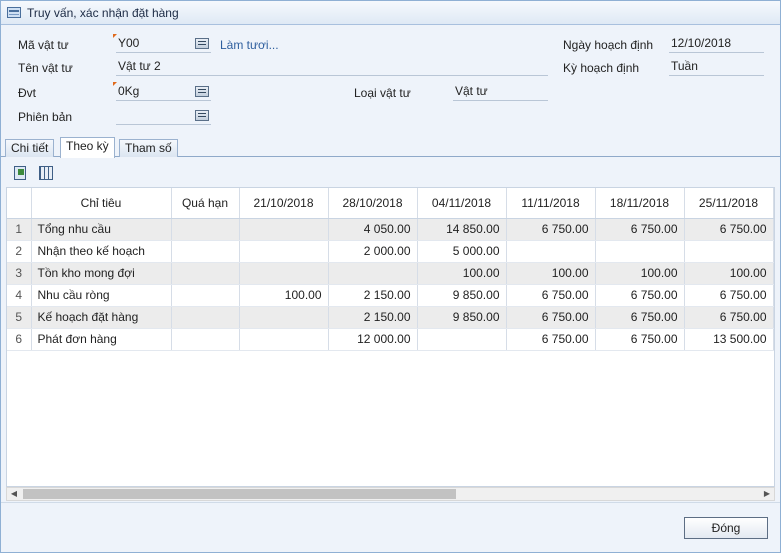 This screenshot has height=553, width=781. I want to click on item-name-label: Tên vật tư, so click(45, 68).